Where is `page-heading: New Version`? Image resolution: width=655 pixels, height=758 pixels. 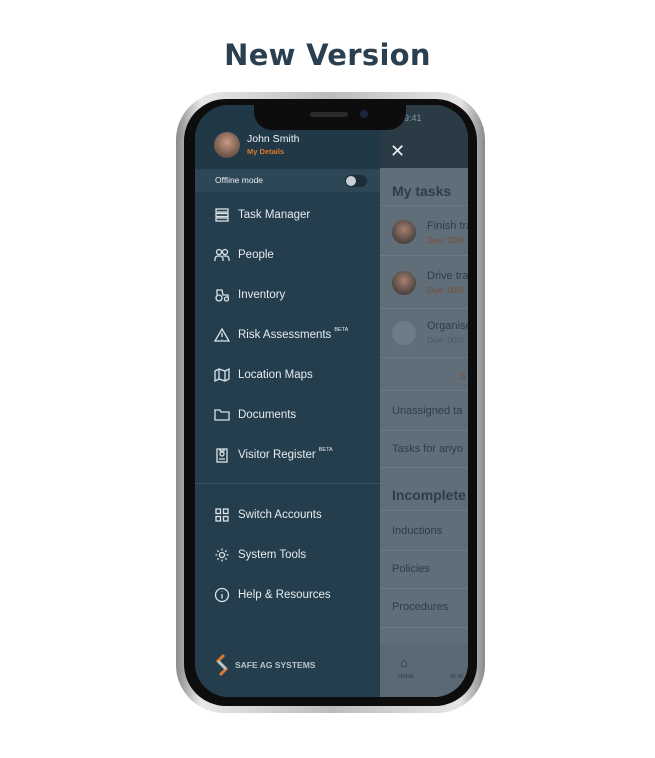 page-heading: New Version is located at coordinates (327, 55).